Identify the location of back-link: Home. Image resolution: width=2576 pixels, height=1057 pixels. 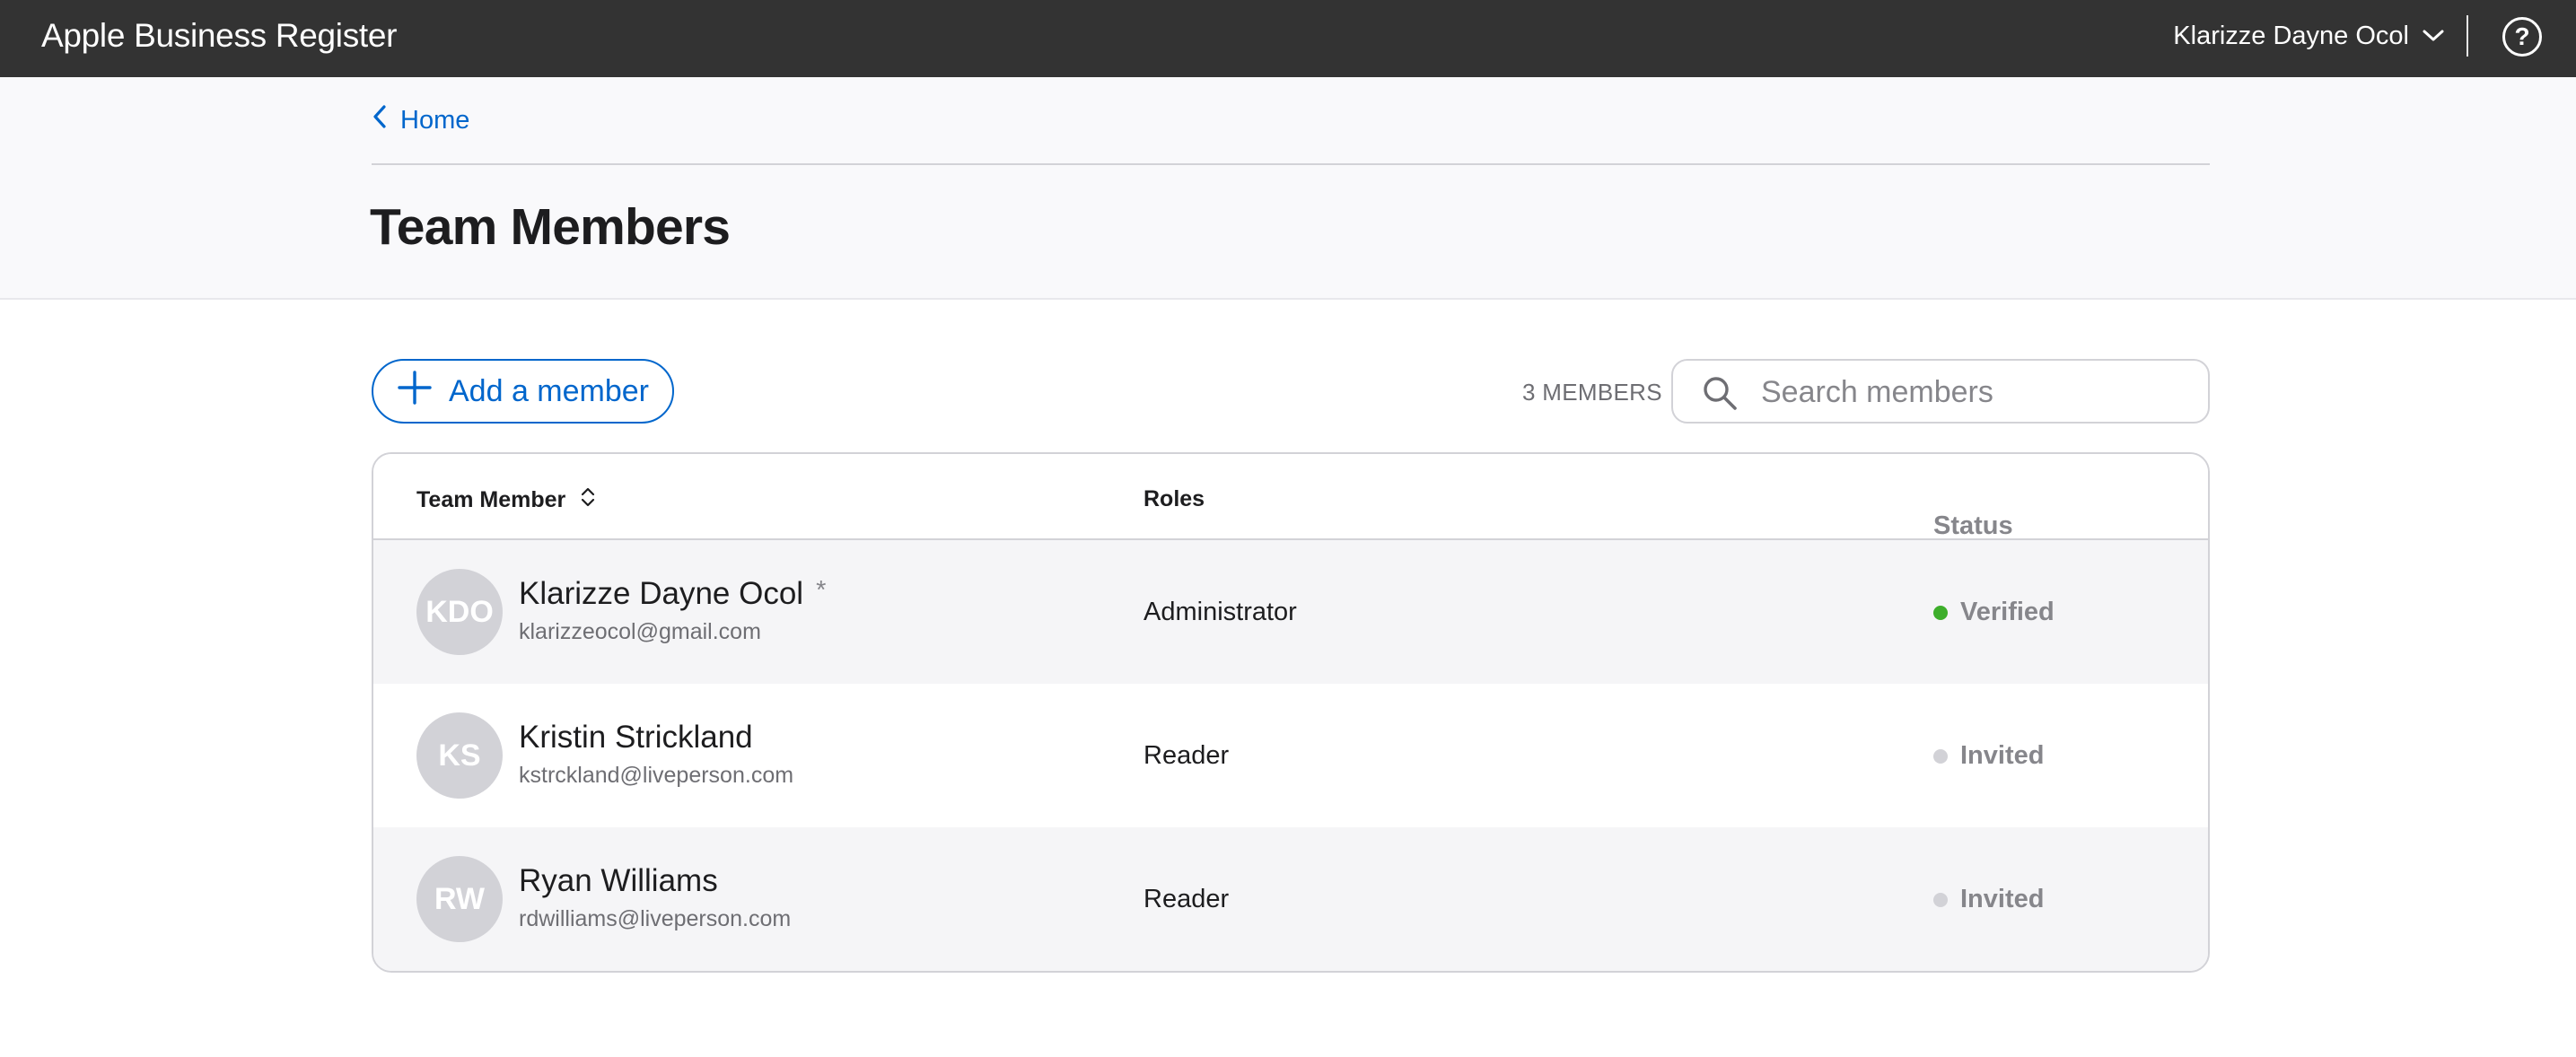
(420, 120).